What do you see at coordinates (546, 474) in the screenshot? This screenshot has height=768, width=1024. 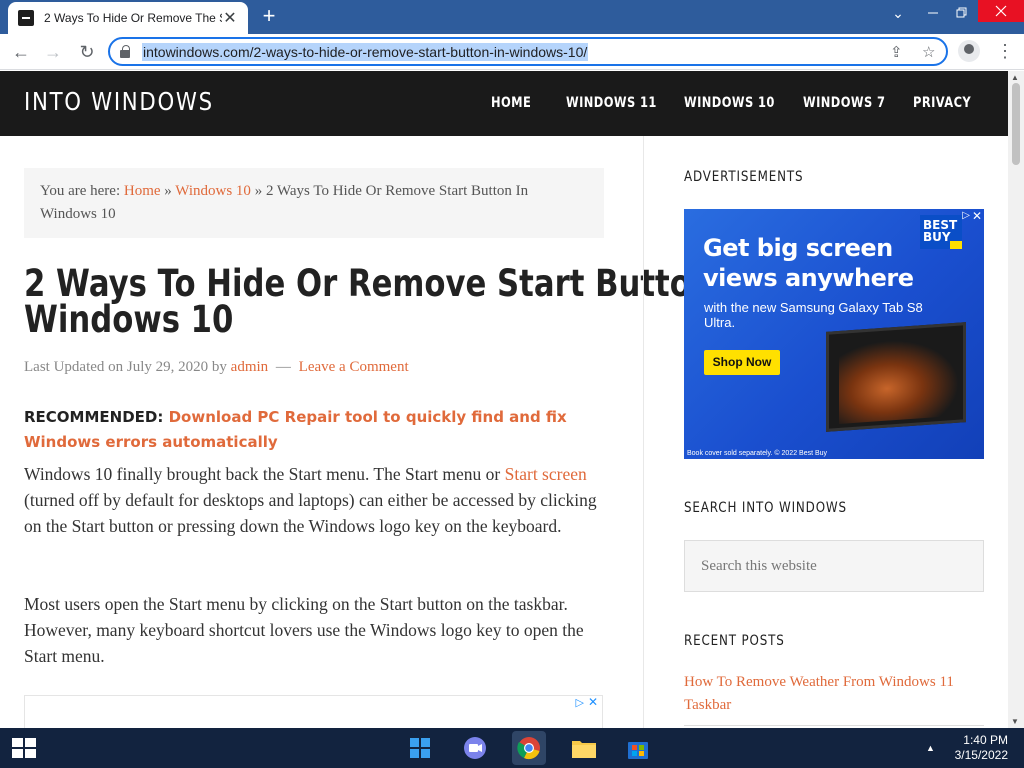 I see `start-screen-link: Start screen` at bounding box center [546, 474].